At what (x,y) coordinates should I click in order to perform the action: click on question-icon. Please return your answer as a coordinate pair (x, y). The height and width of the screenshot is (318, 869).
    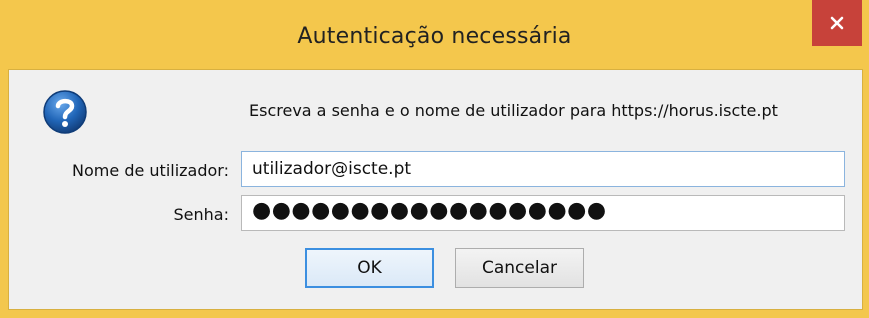
    Looking at the image, I should click on (65, 112).